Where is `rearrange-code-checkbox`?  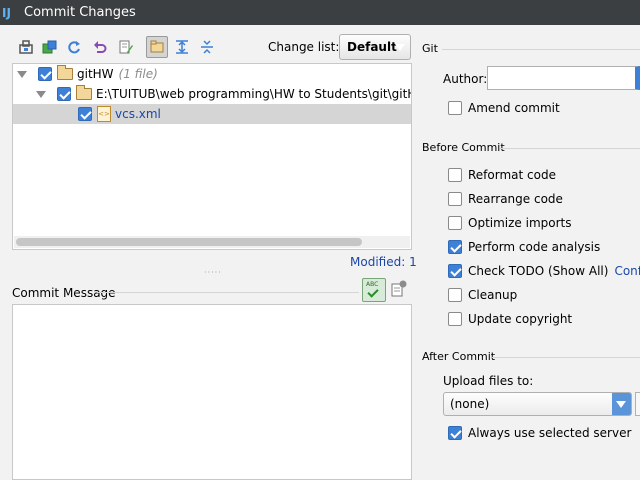 rearrange-code-checkbox is located at coordinates (455, 199).